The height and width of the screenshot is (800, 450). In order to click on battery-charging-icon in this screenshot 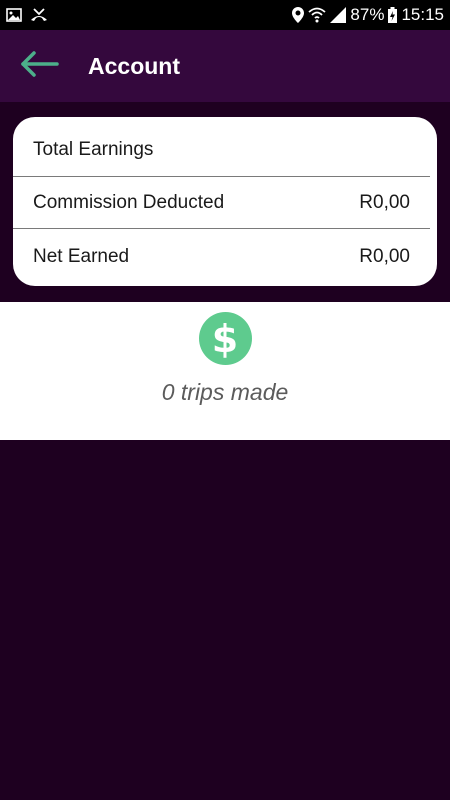, I will do `click(393, 15)`.